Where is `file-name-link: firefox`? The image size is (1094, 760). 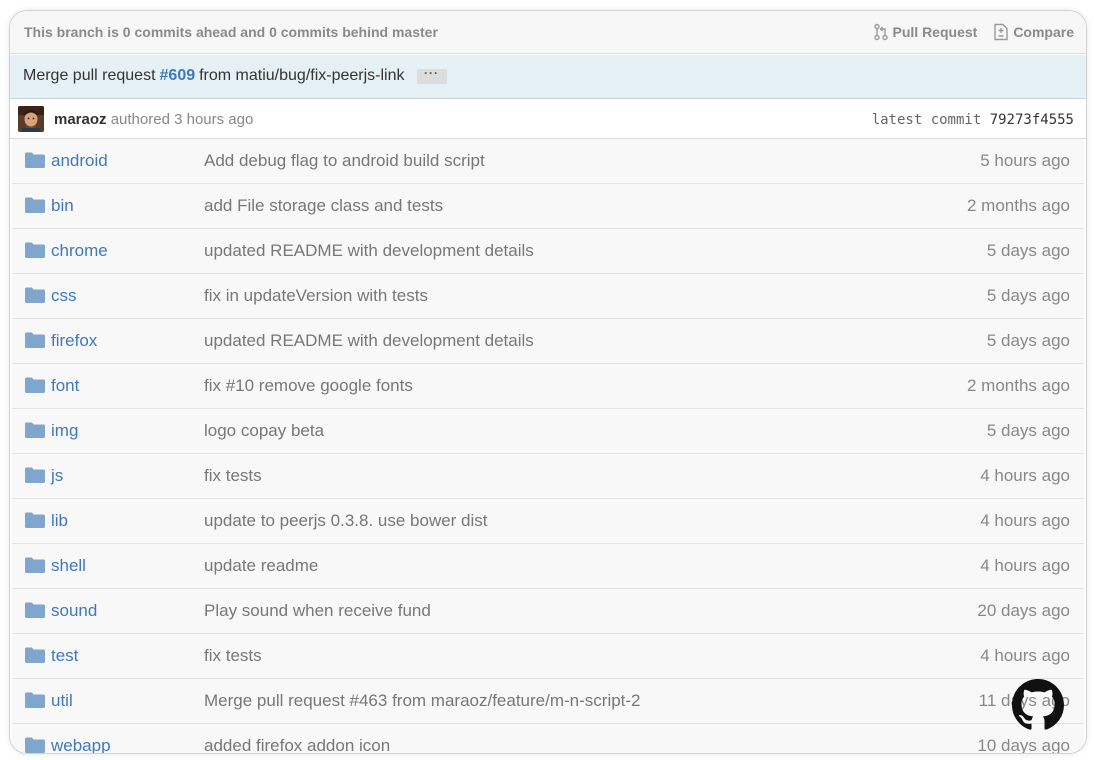
file-name-link: firefox is located at coordinates (74, 341).